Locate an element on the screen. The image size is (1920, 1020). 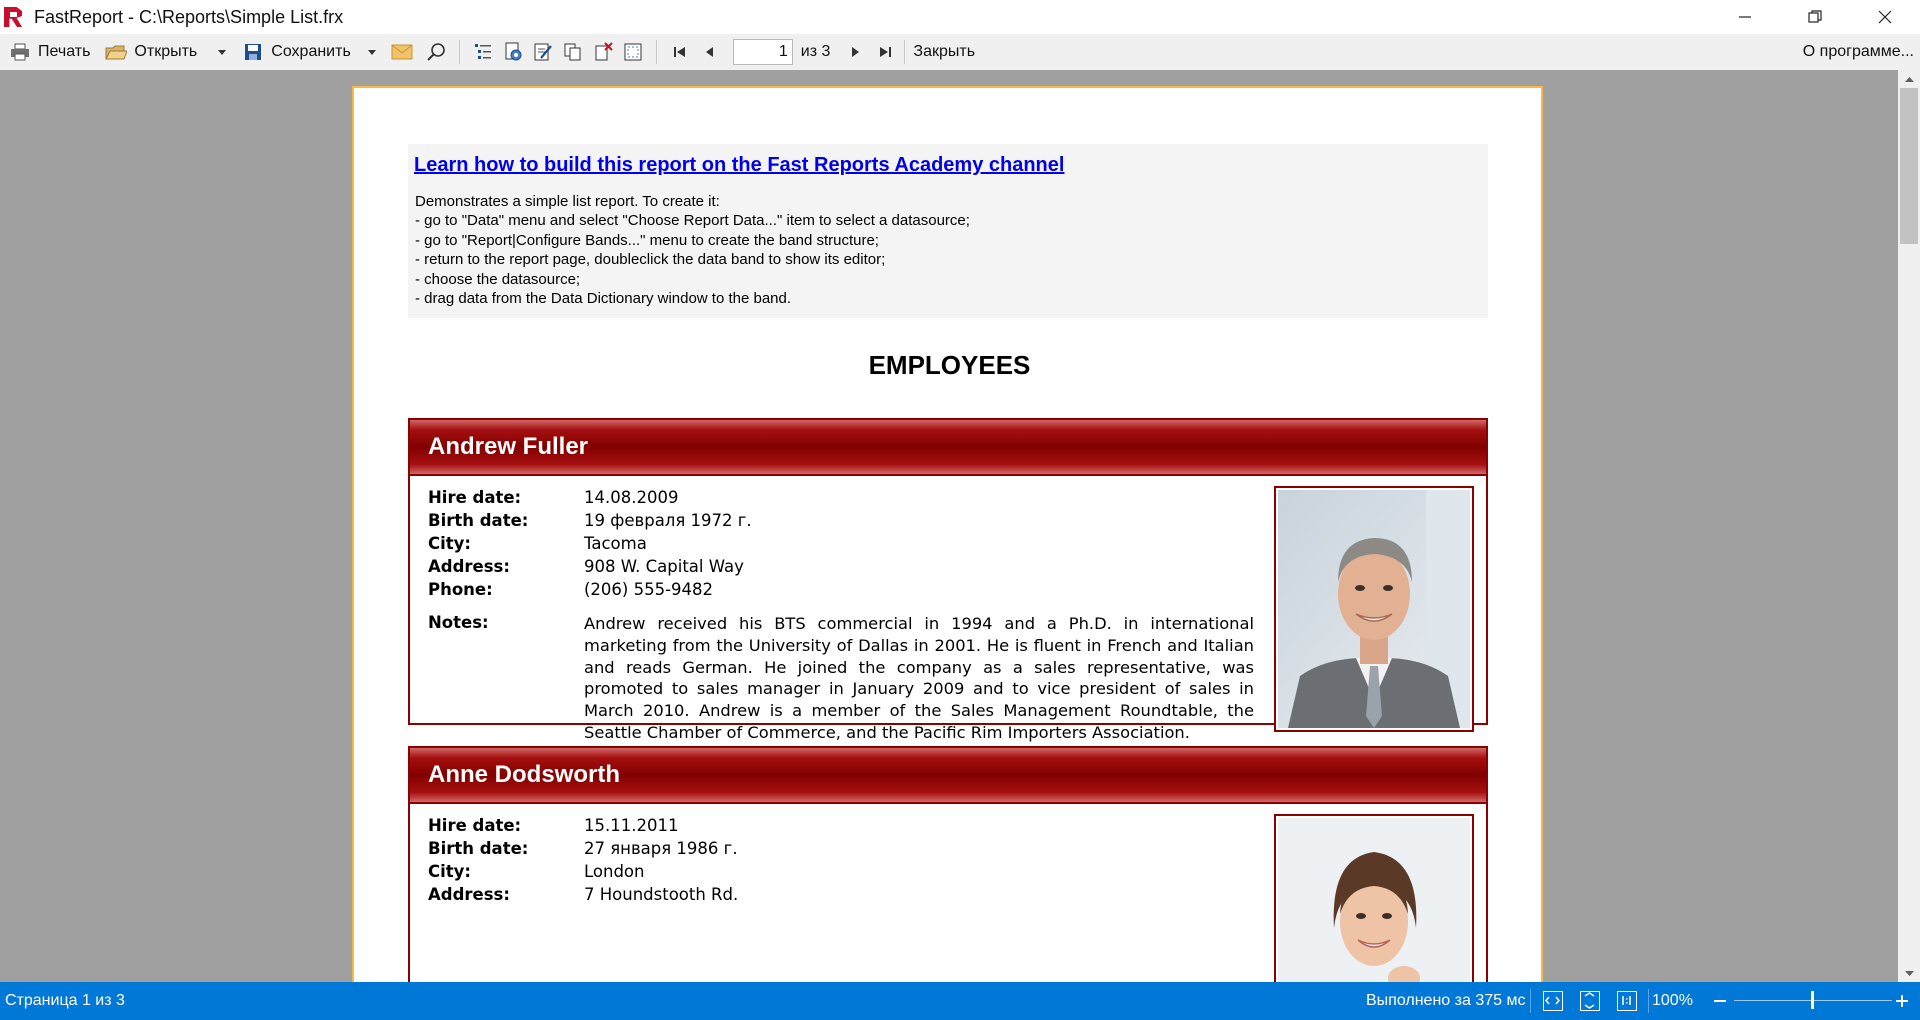
minimize-icon is located at coordinates (1745, 17).